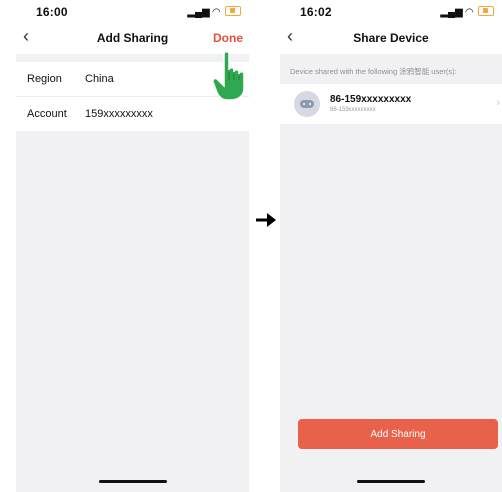 This screenshot has height=492, width=502. I want to click on arrow-right-icon, so click(266, 220).